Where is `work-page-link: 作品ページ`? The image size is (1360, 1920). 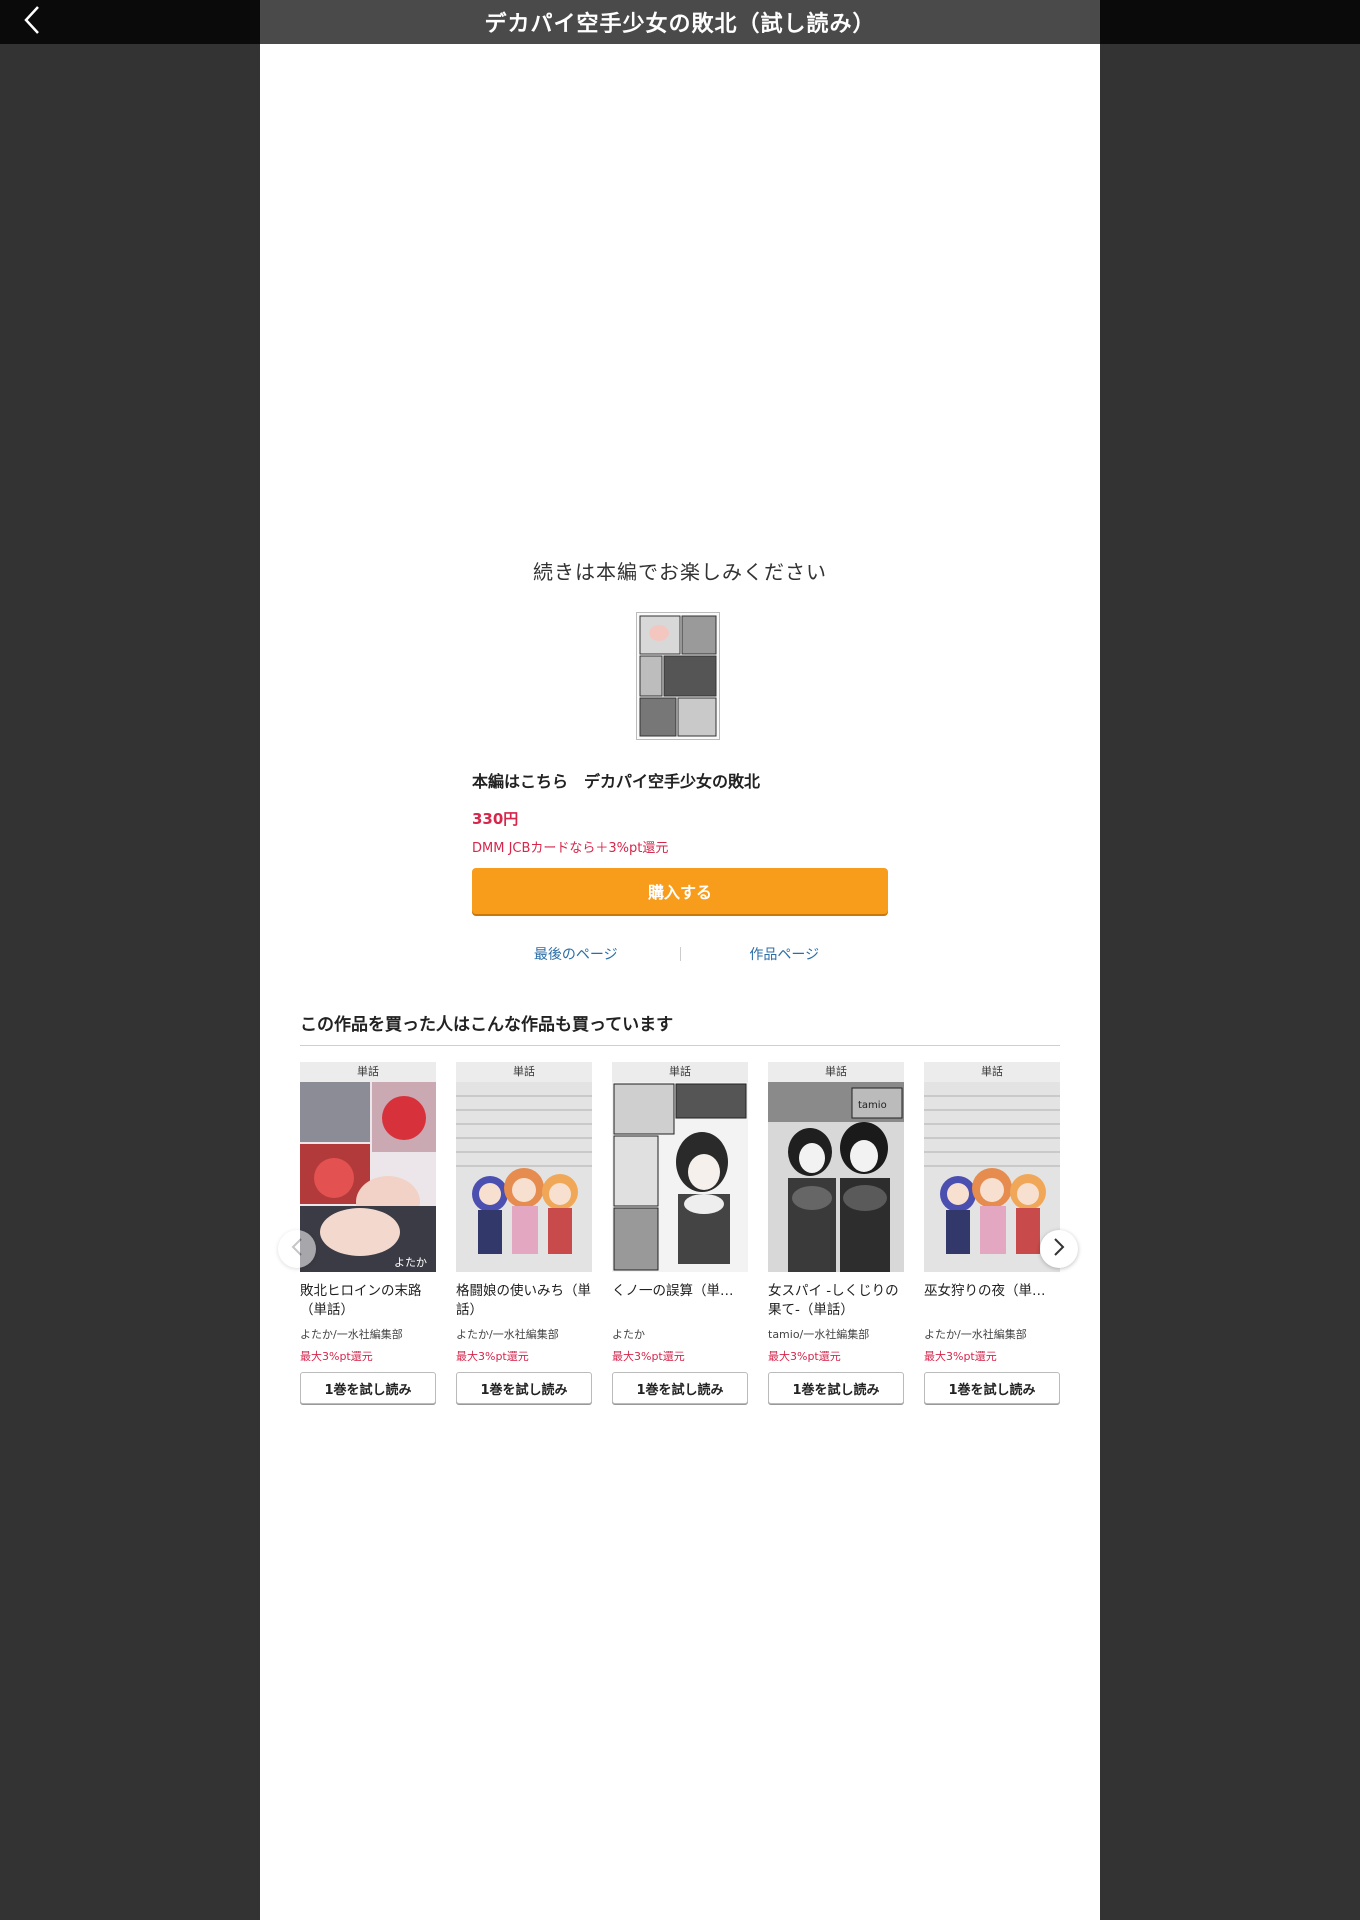
work-page-link: 作品ページ is located at coordinates (785, 954).